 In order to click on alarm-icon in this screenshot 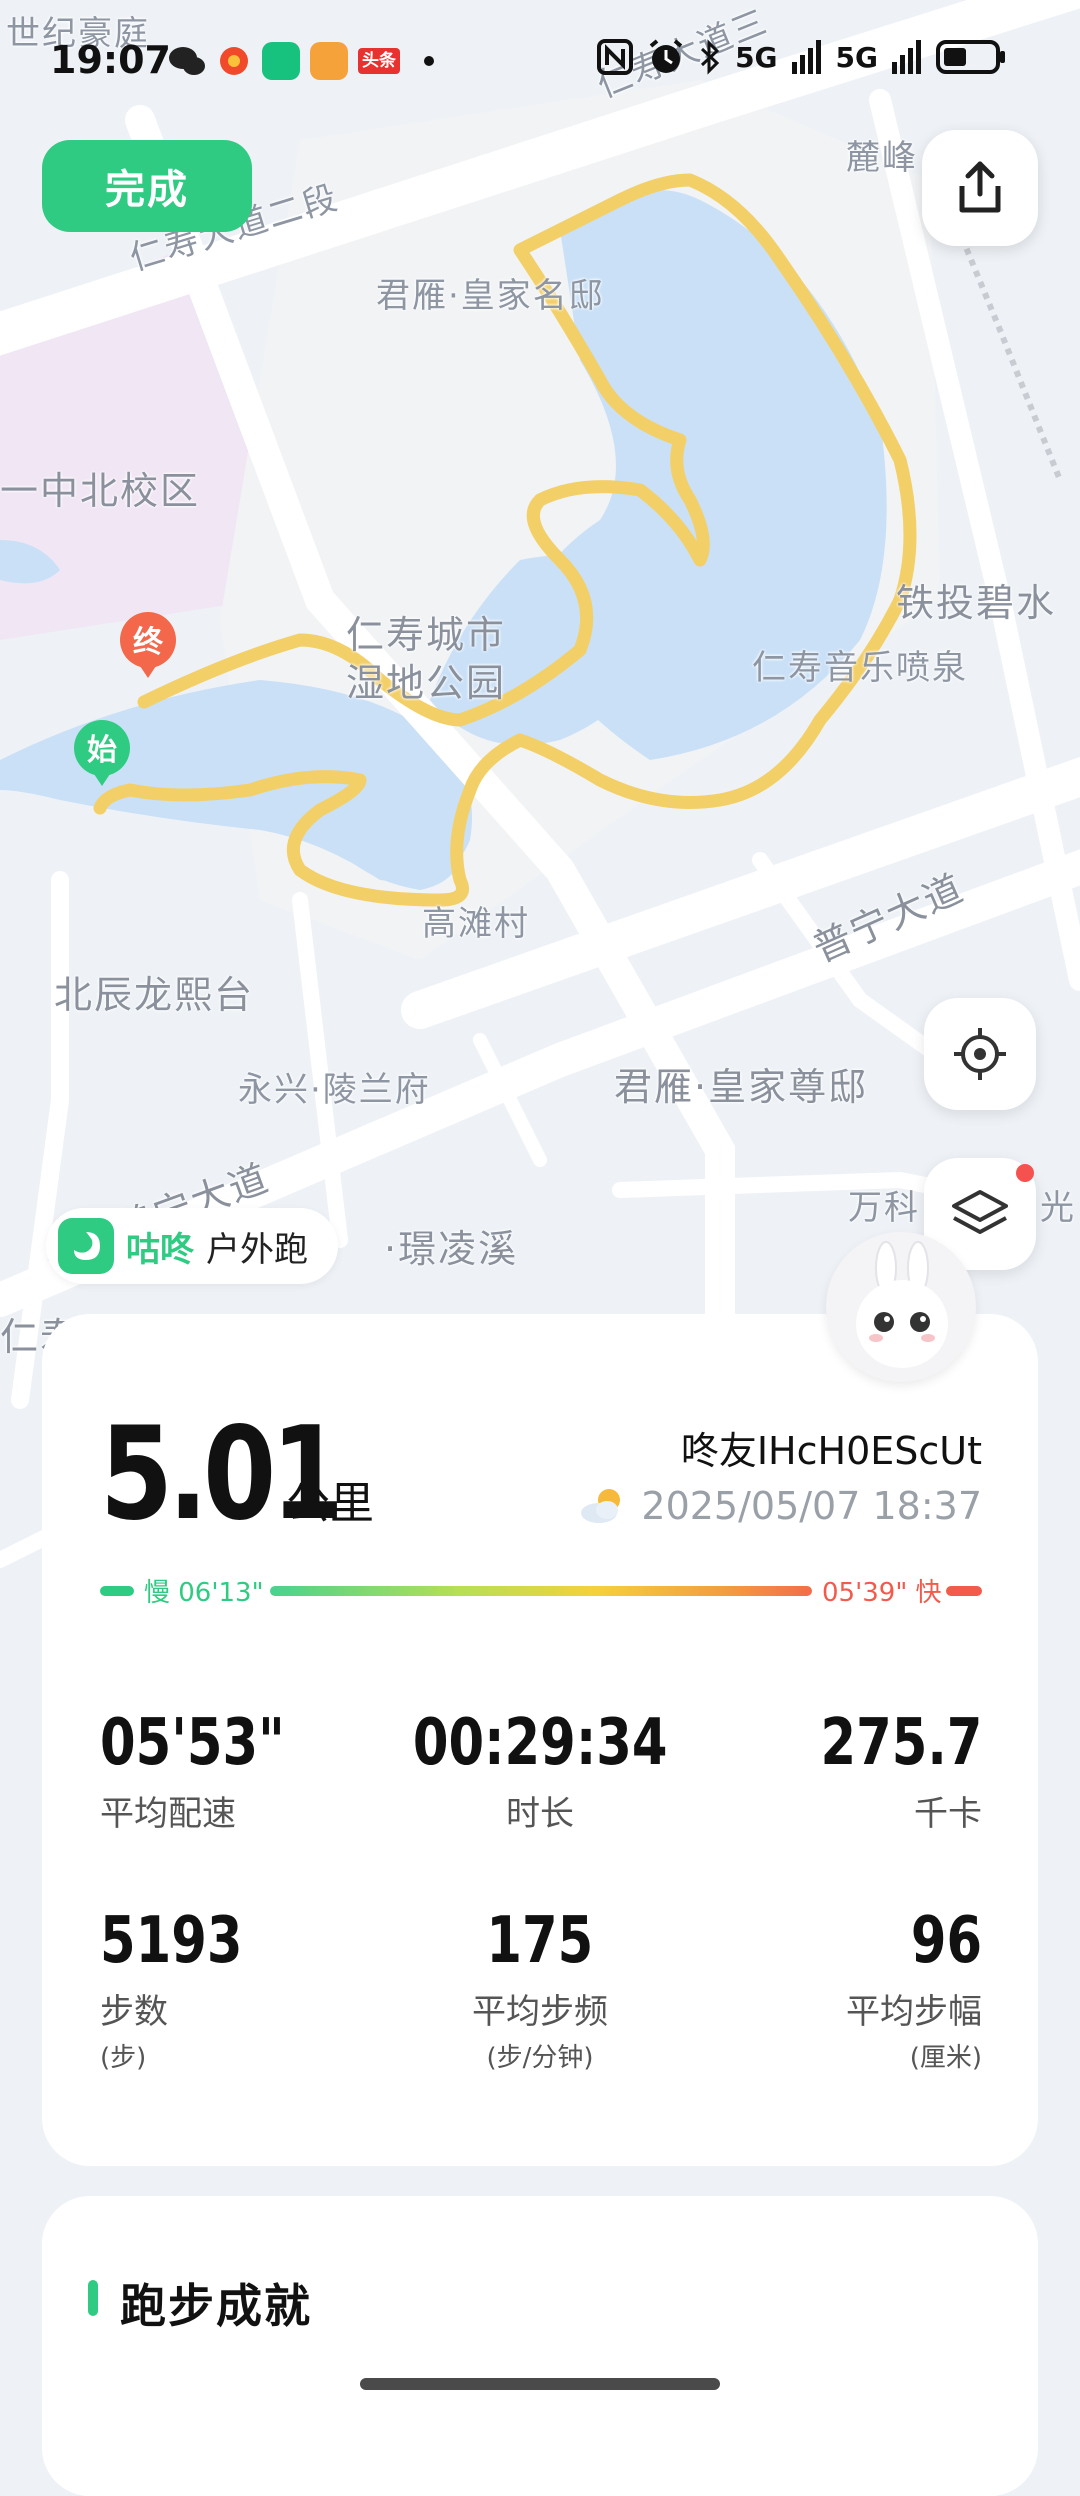, I will do `click(666, 56)`.